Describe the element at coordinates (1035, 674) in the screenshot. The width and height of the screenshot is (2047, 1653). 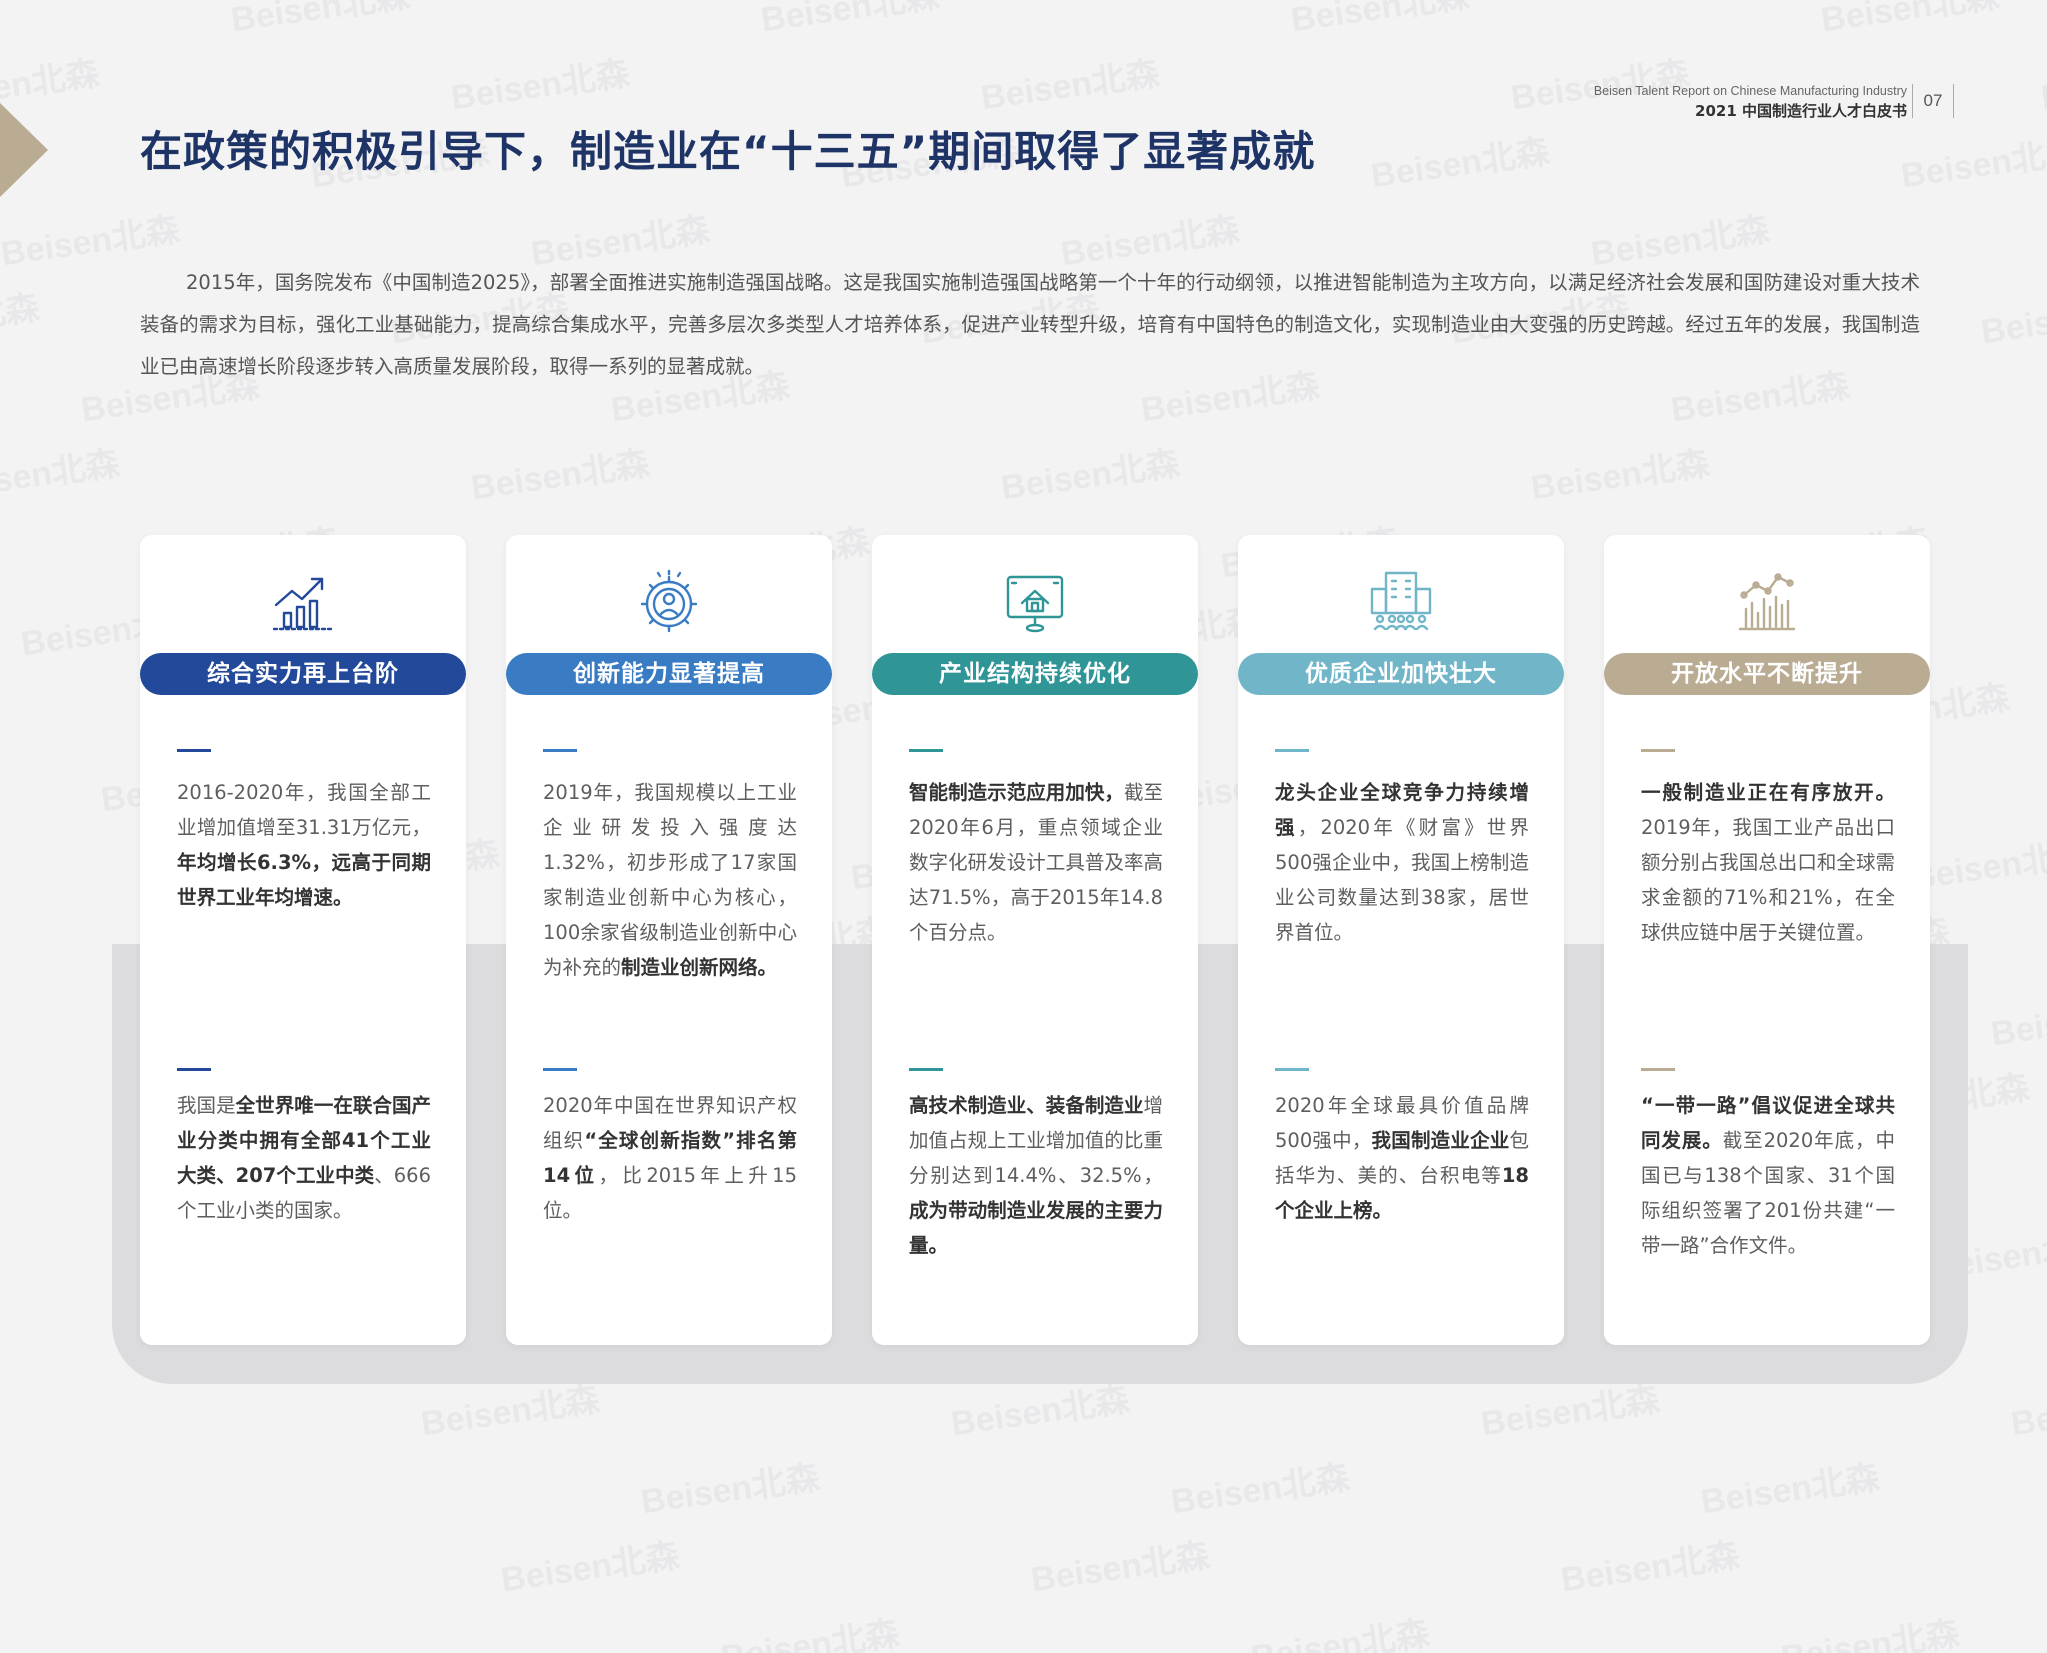
I see `card-label: 产业结构持续优化` at that location.